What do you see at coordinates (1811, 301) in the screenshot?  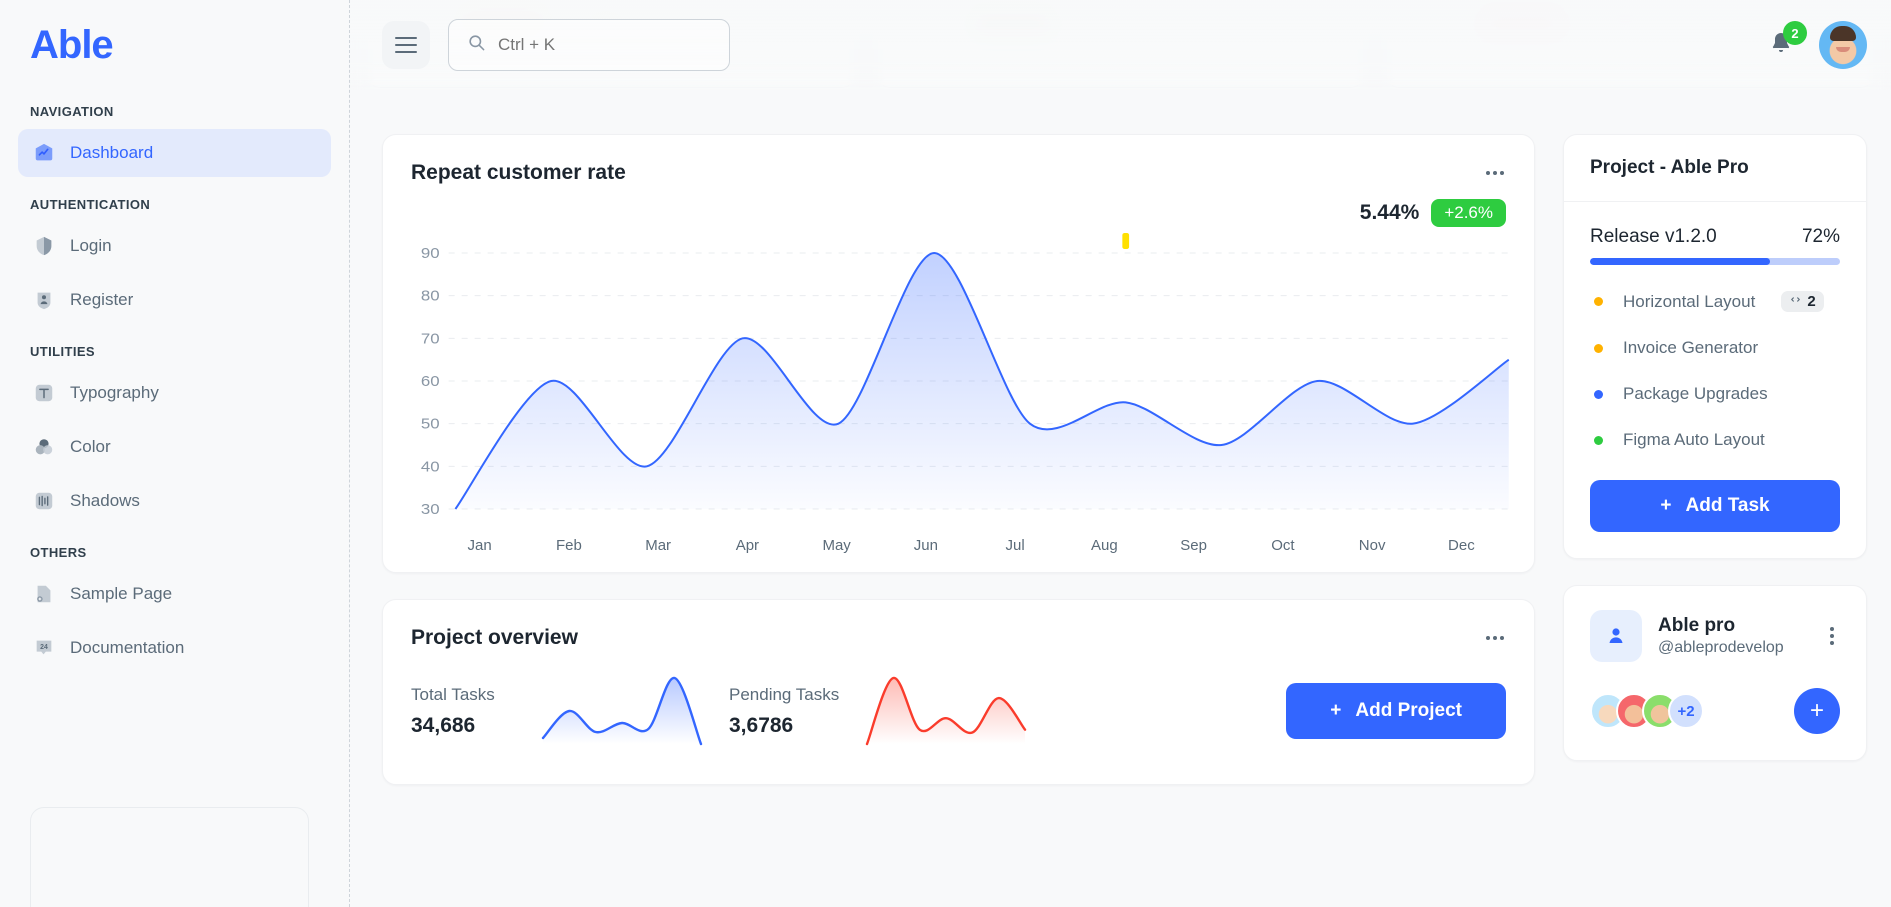 I see `task-badge-count: 2` at bounding box center [1811, 301].